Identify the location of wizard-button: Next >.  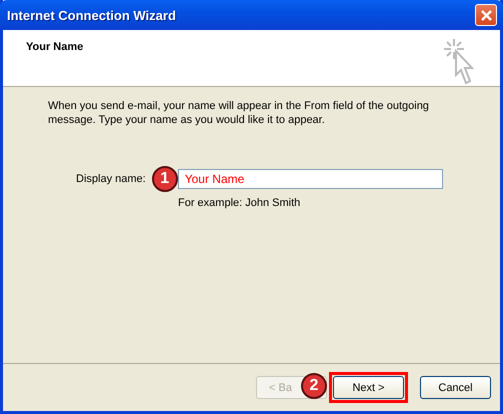
(368, 387).